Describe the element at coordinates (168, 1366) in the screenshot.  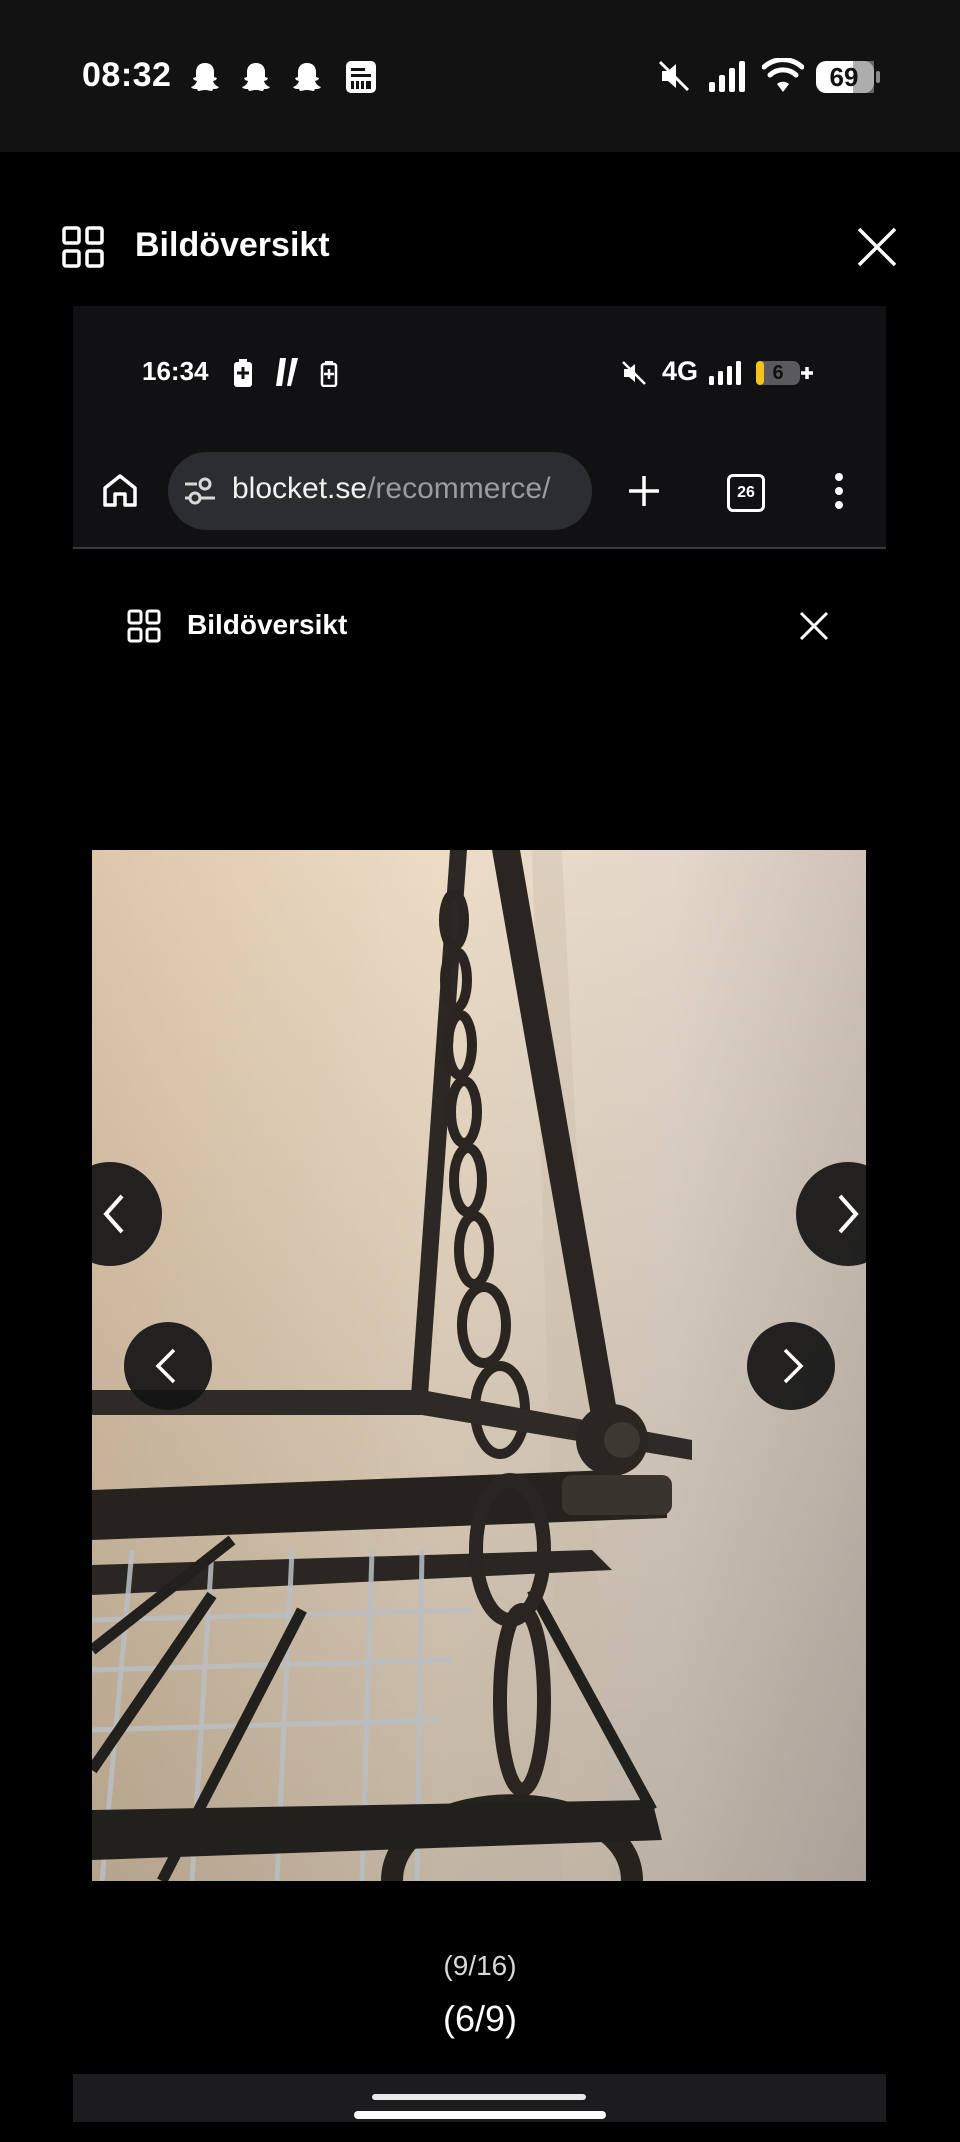
I see `inner-prev-button` at that location.